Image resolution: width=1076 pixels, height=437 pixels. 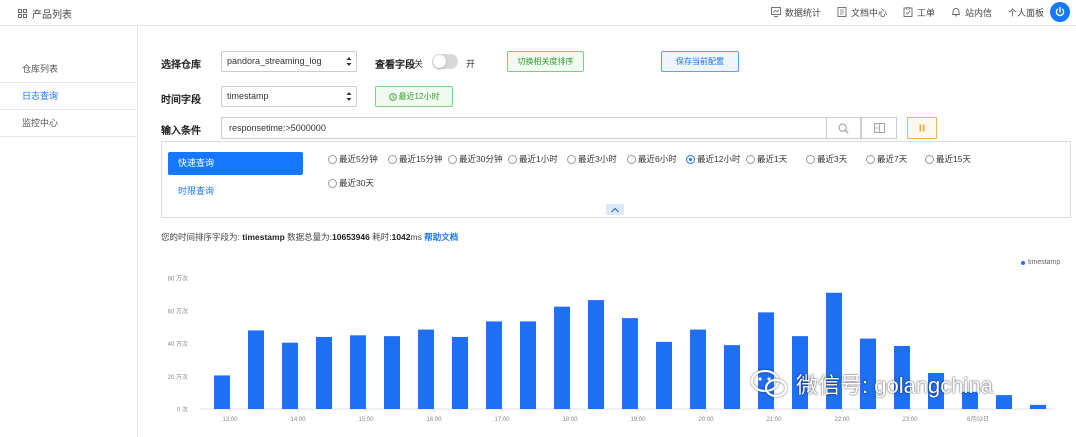 What do you see at coordinates (502, 420) in the screenshot?
I see `x-tick-label: 17:00` at bounding box center [502, 420].